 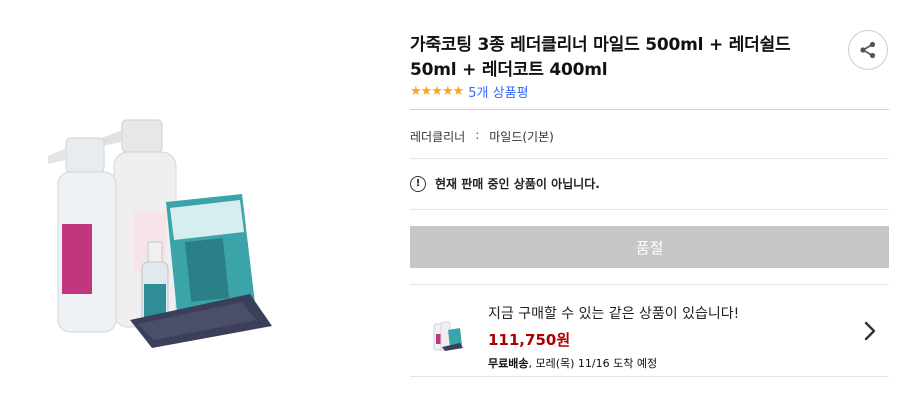 I want to click on notice-text: 현재 판매 중인 상품이 아닙니다., so click(x=517, y=184).